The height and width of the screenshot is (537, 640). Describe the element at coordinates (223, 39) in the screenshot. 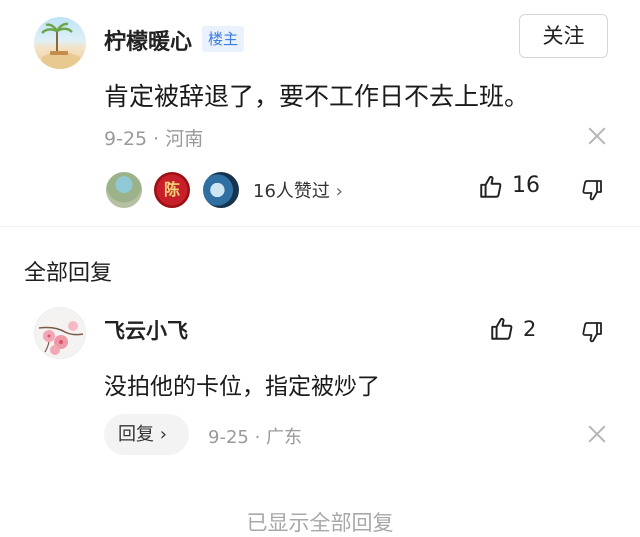

I see `op-badge: 楼主` at that location.